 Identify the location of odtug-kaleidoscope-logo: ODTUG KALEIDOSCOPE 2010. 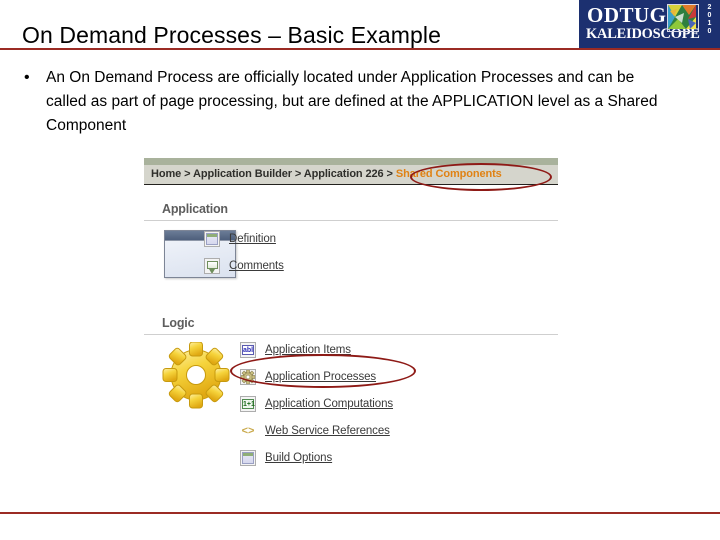
(649, 24).